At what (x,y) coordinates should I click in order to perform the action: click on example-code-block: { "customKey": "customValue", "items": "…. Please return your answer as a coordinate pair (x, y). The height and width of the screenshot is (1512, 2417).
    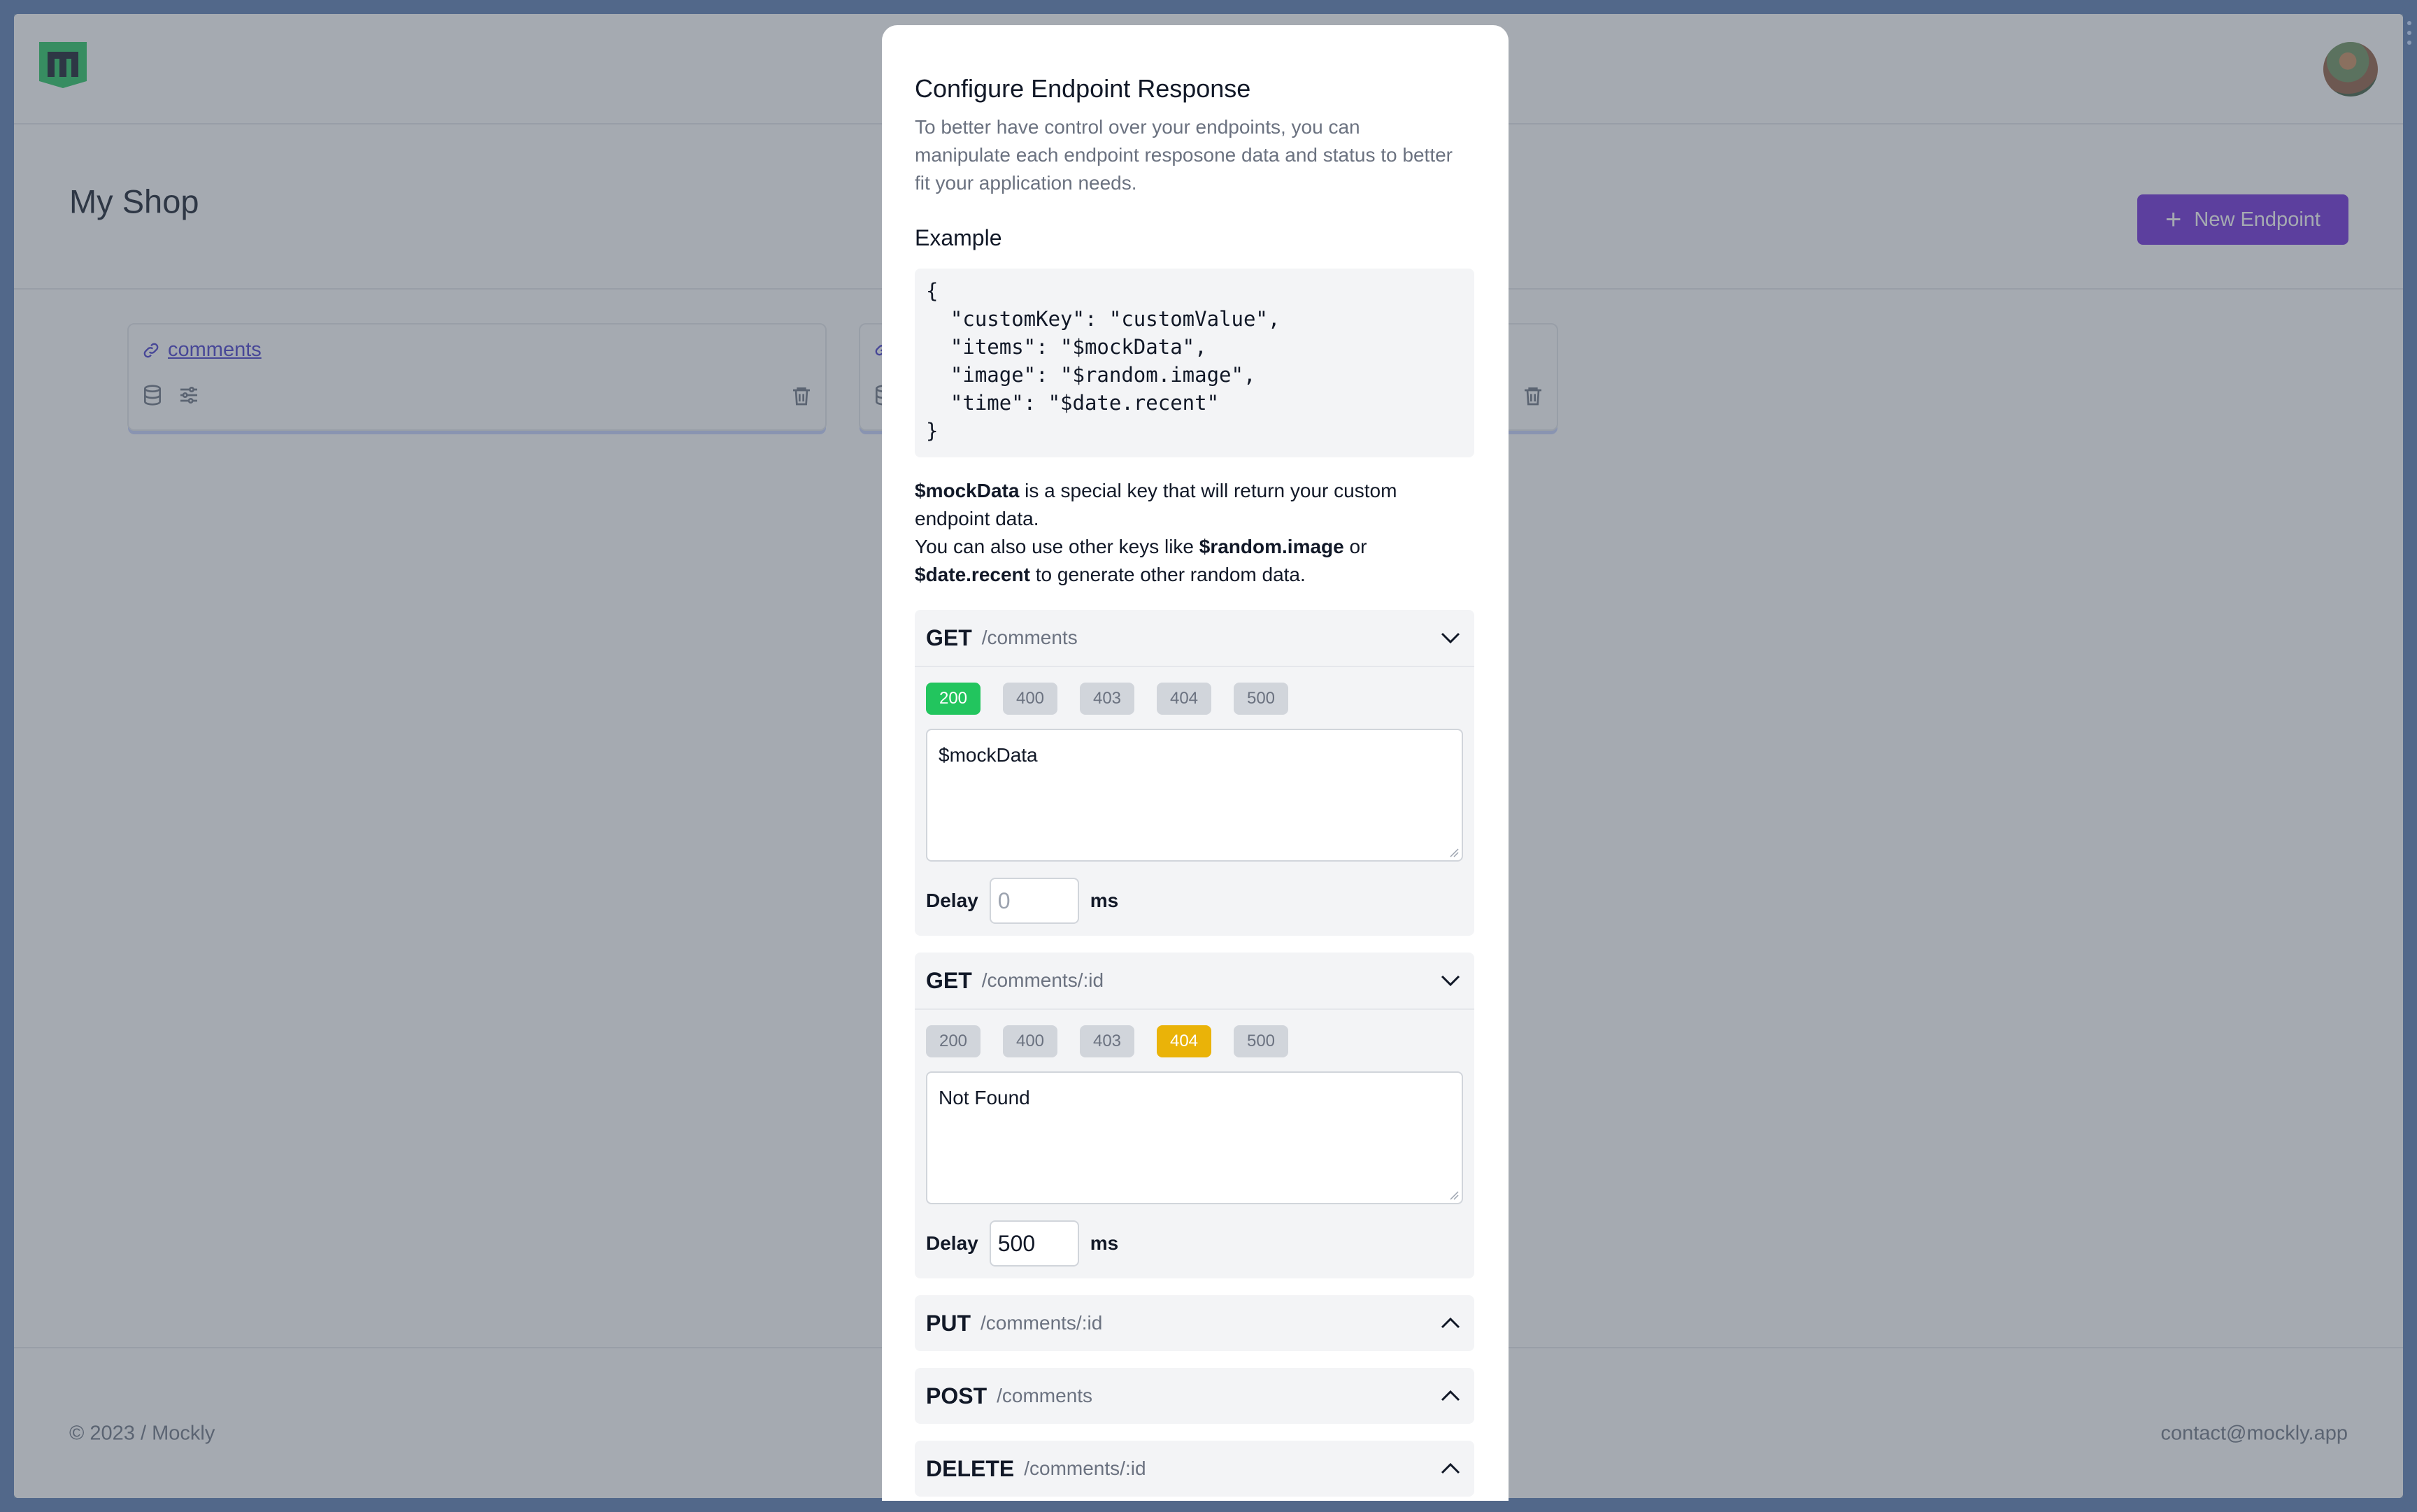
    Looking at the image, I should click on (1194, 363).